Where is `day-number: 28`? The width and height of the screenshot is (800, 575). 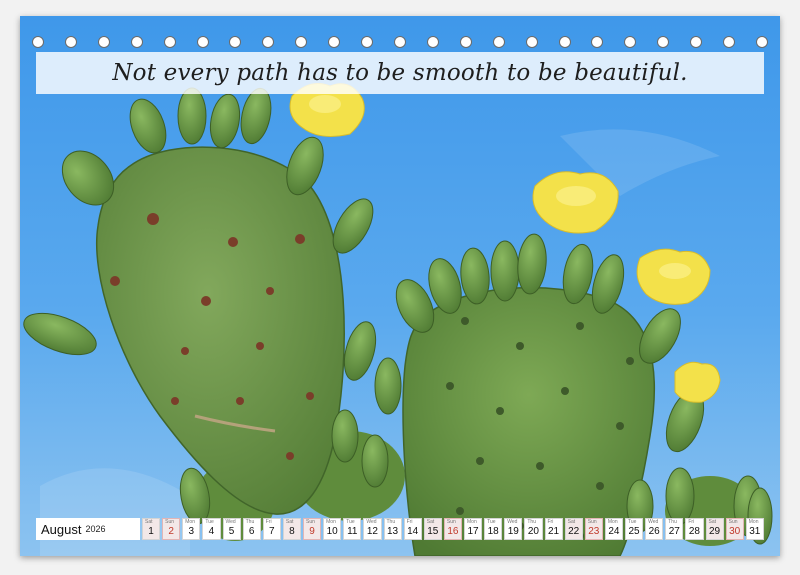 day-number: 28 is located at coordinates (694, 531).